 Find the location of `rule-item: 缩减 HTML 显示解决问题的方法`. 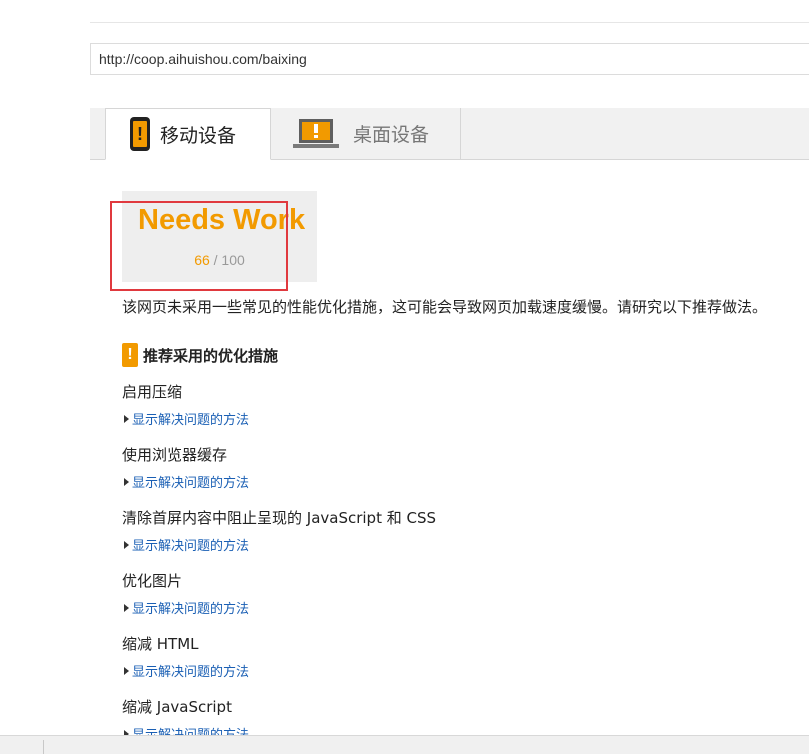

rule-item: 缩减 HTML 显示解决问题的方法 is located at coordinates (185, 656).